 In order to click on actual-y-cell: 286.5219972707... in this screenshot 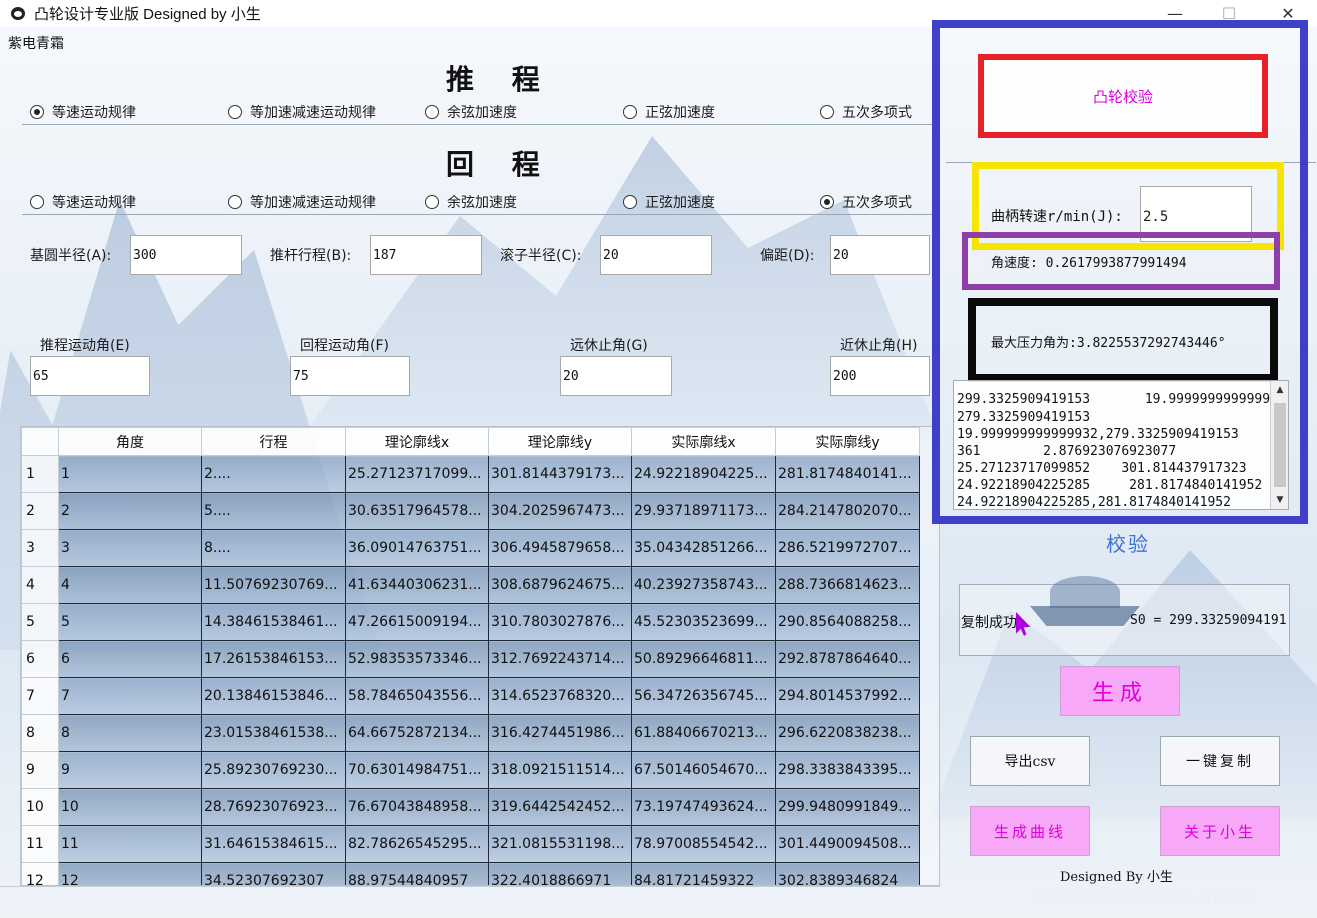, I will do `click(847, 548)`.